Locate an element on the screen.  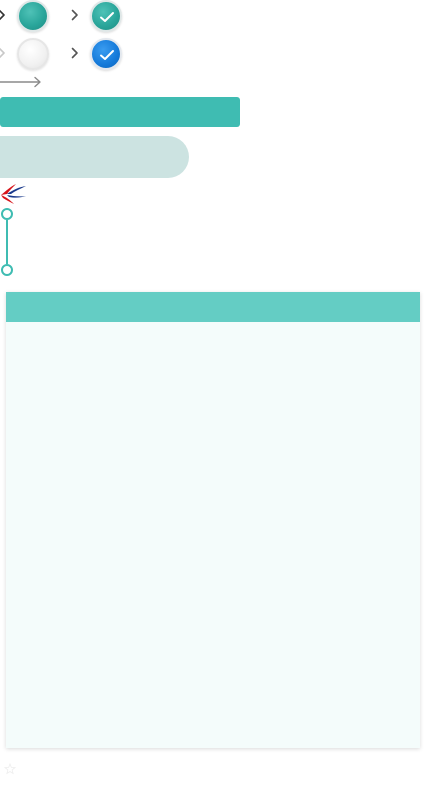
timeline-connector is located at coordinates (7, 242).